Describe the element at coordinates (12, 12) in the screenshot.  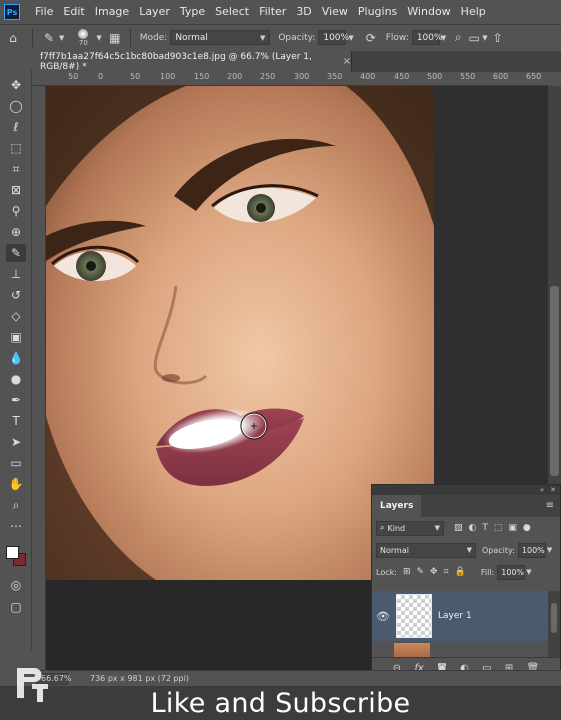
I see `photoshop-logo: Ps` at that location.